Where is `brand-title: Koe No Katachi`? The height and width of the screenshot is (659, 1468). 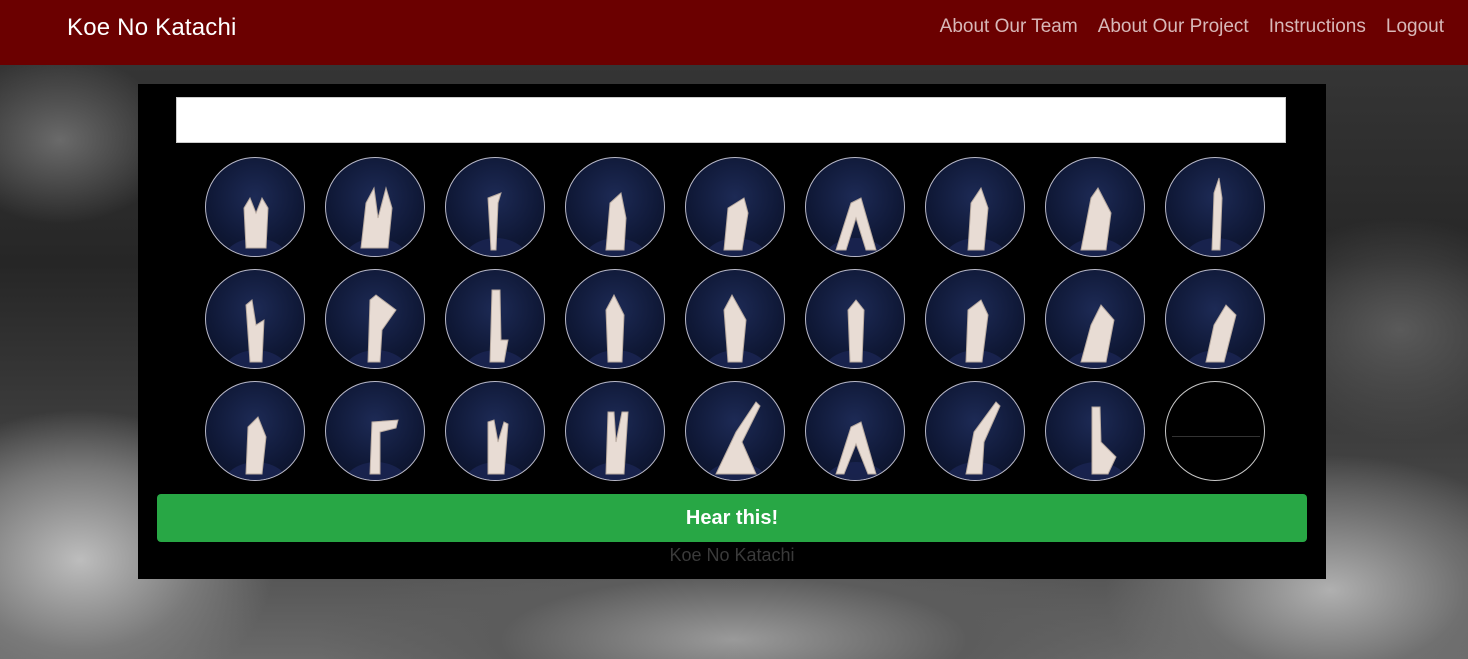
brand-title: Koe No Katachi is located at coordinates (152, 28).